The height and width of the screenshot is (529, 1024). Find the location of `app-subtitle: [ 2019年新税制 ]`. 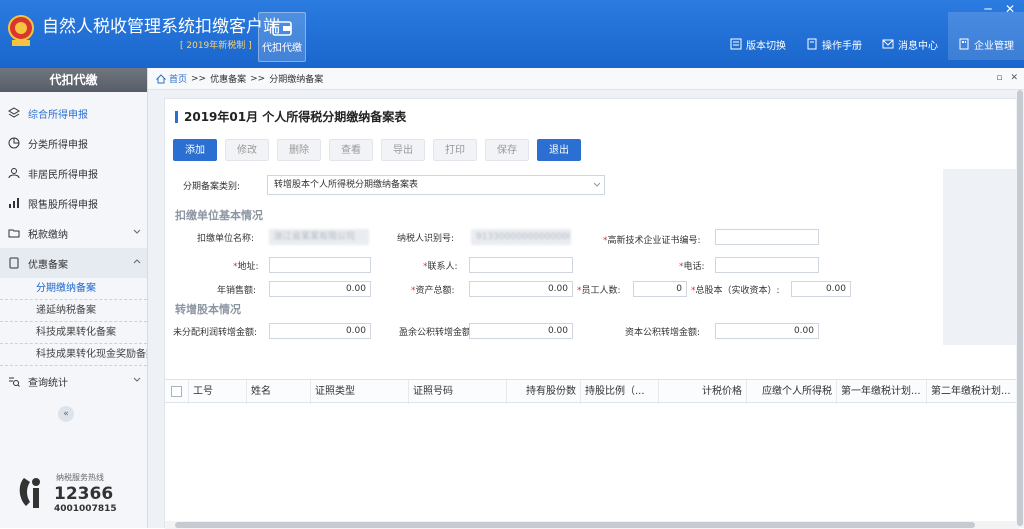

app-subtitle: [ 2019年新税制 ] is located at coordinates (216, 46).